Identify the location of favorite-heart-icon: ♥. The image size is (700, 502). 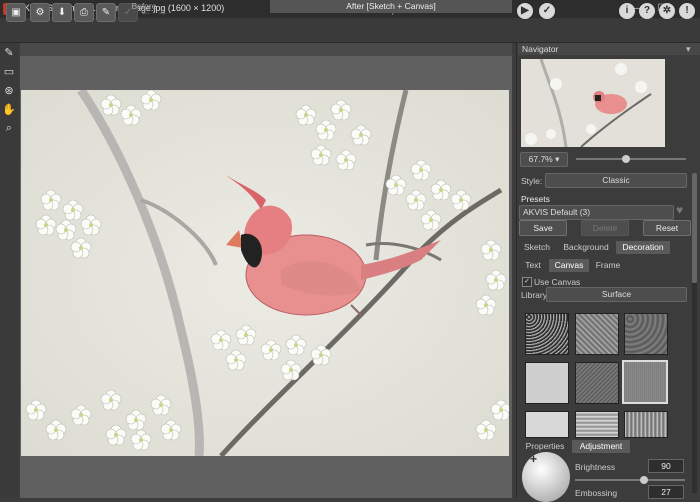
(679, 210).